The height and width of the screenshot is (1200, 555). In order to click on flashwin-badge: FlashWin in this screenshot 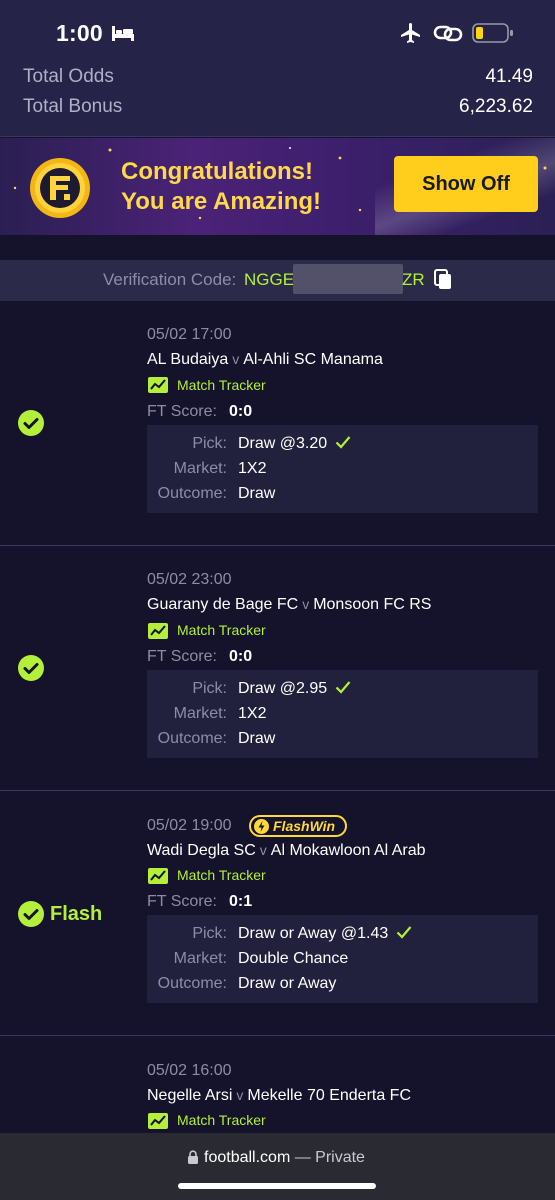, I will do `click(298, 826)`.